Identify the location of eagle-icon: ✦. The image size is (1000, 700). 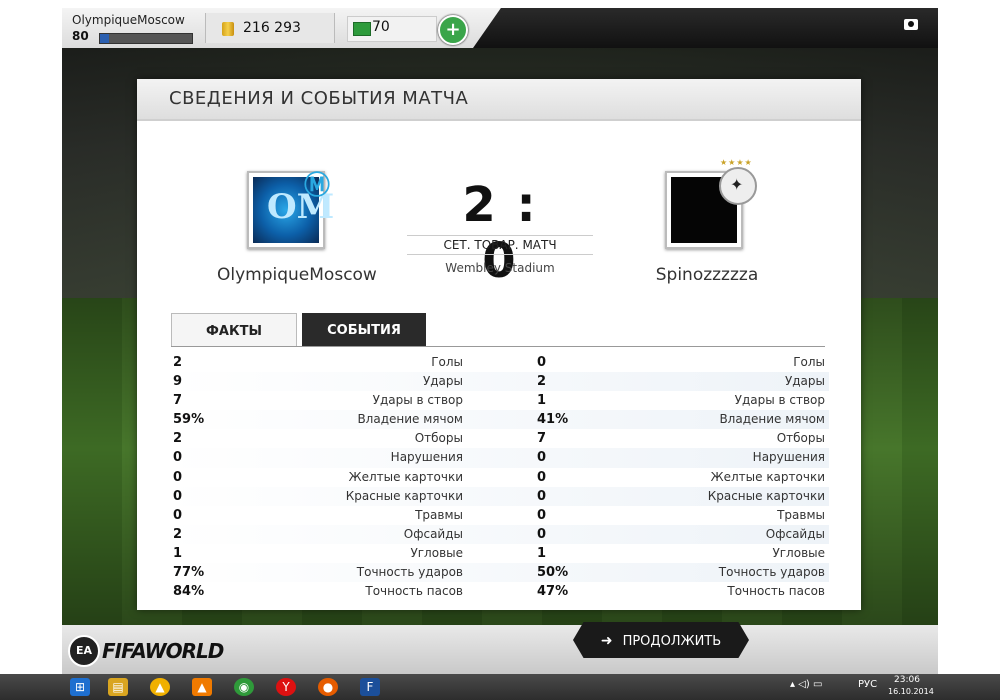
(737, 184).